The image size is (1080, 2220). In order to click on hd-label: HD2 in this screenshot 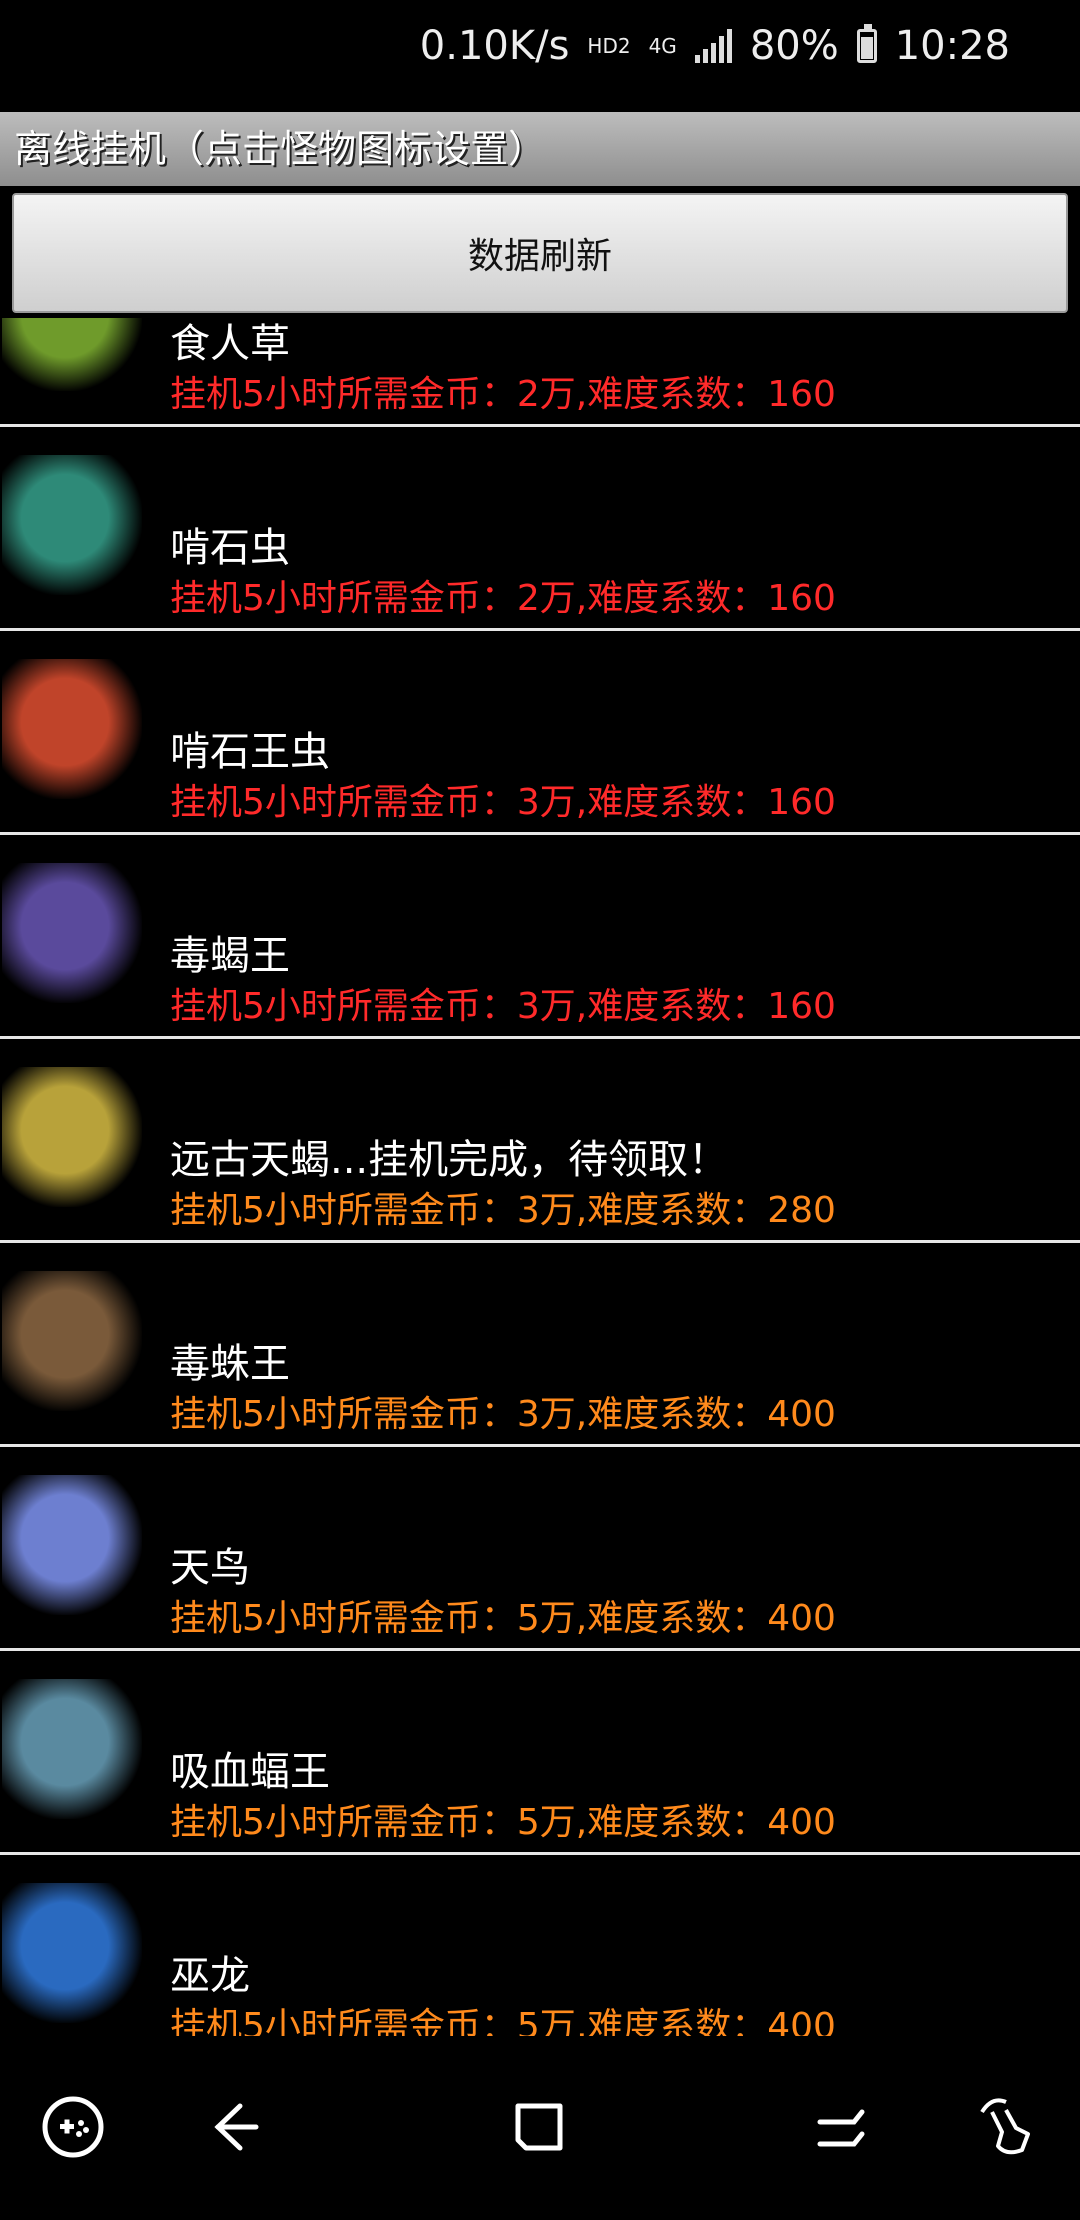, I will do `click(609, 46)`.